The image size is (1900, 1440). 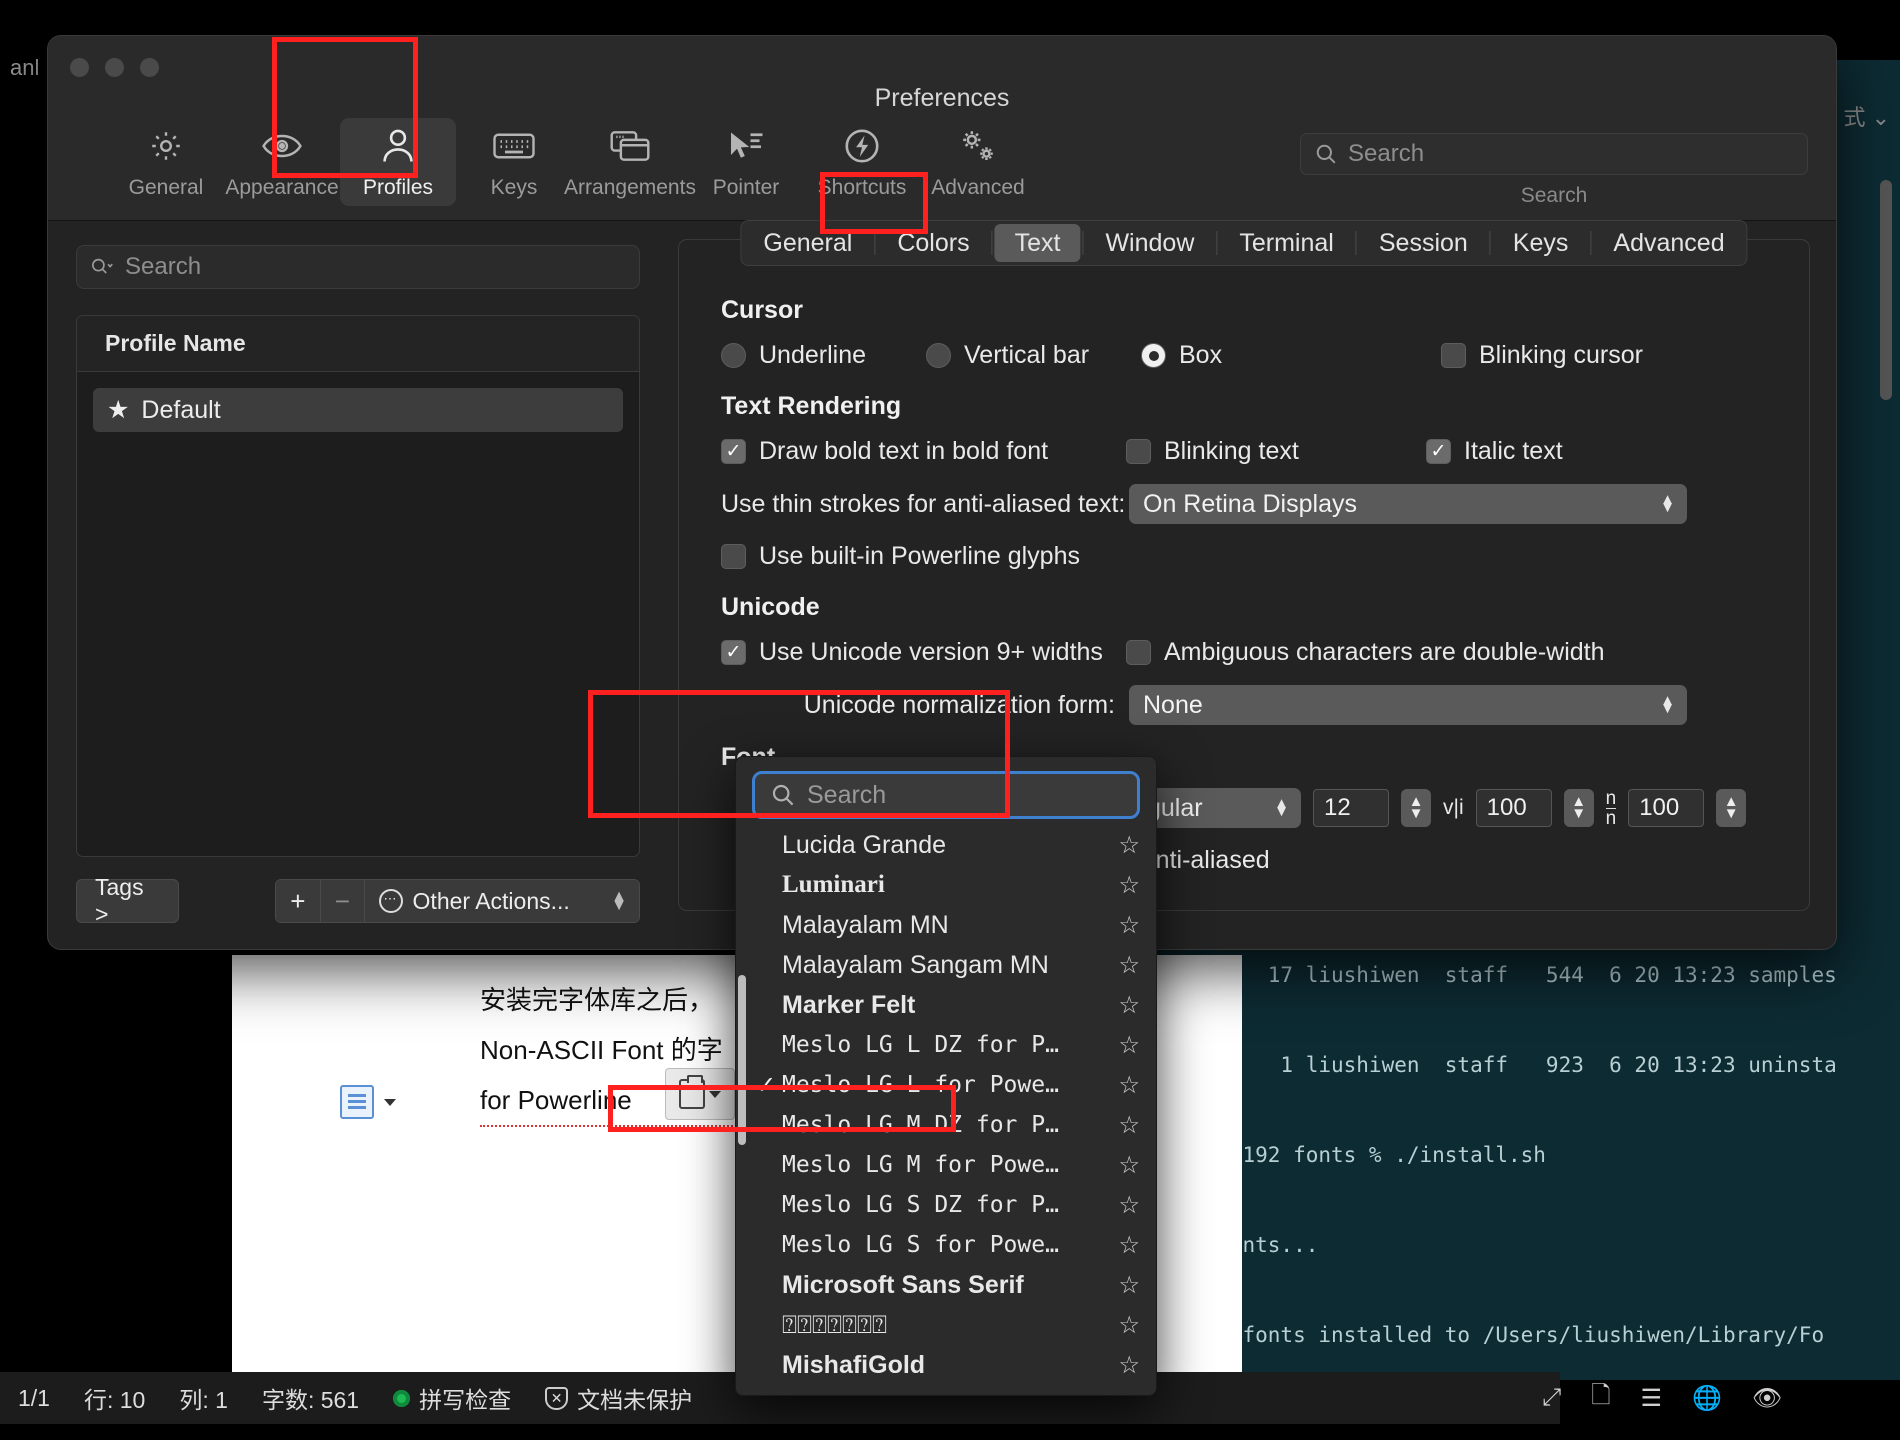 What do you see at coordinates (933, 243) in the screenshot?
I see `tab-colors: Colors` at bounding box center [933, 243].